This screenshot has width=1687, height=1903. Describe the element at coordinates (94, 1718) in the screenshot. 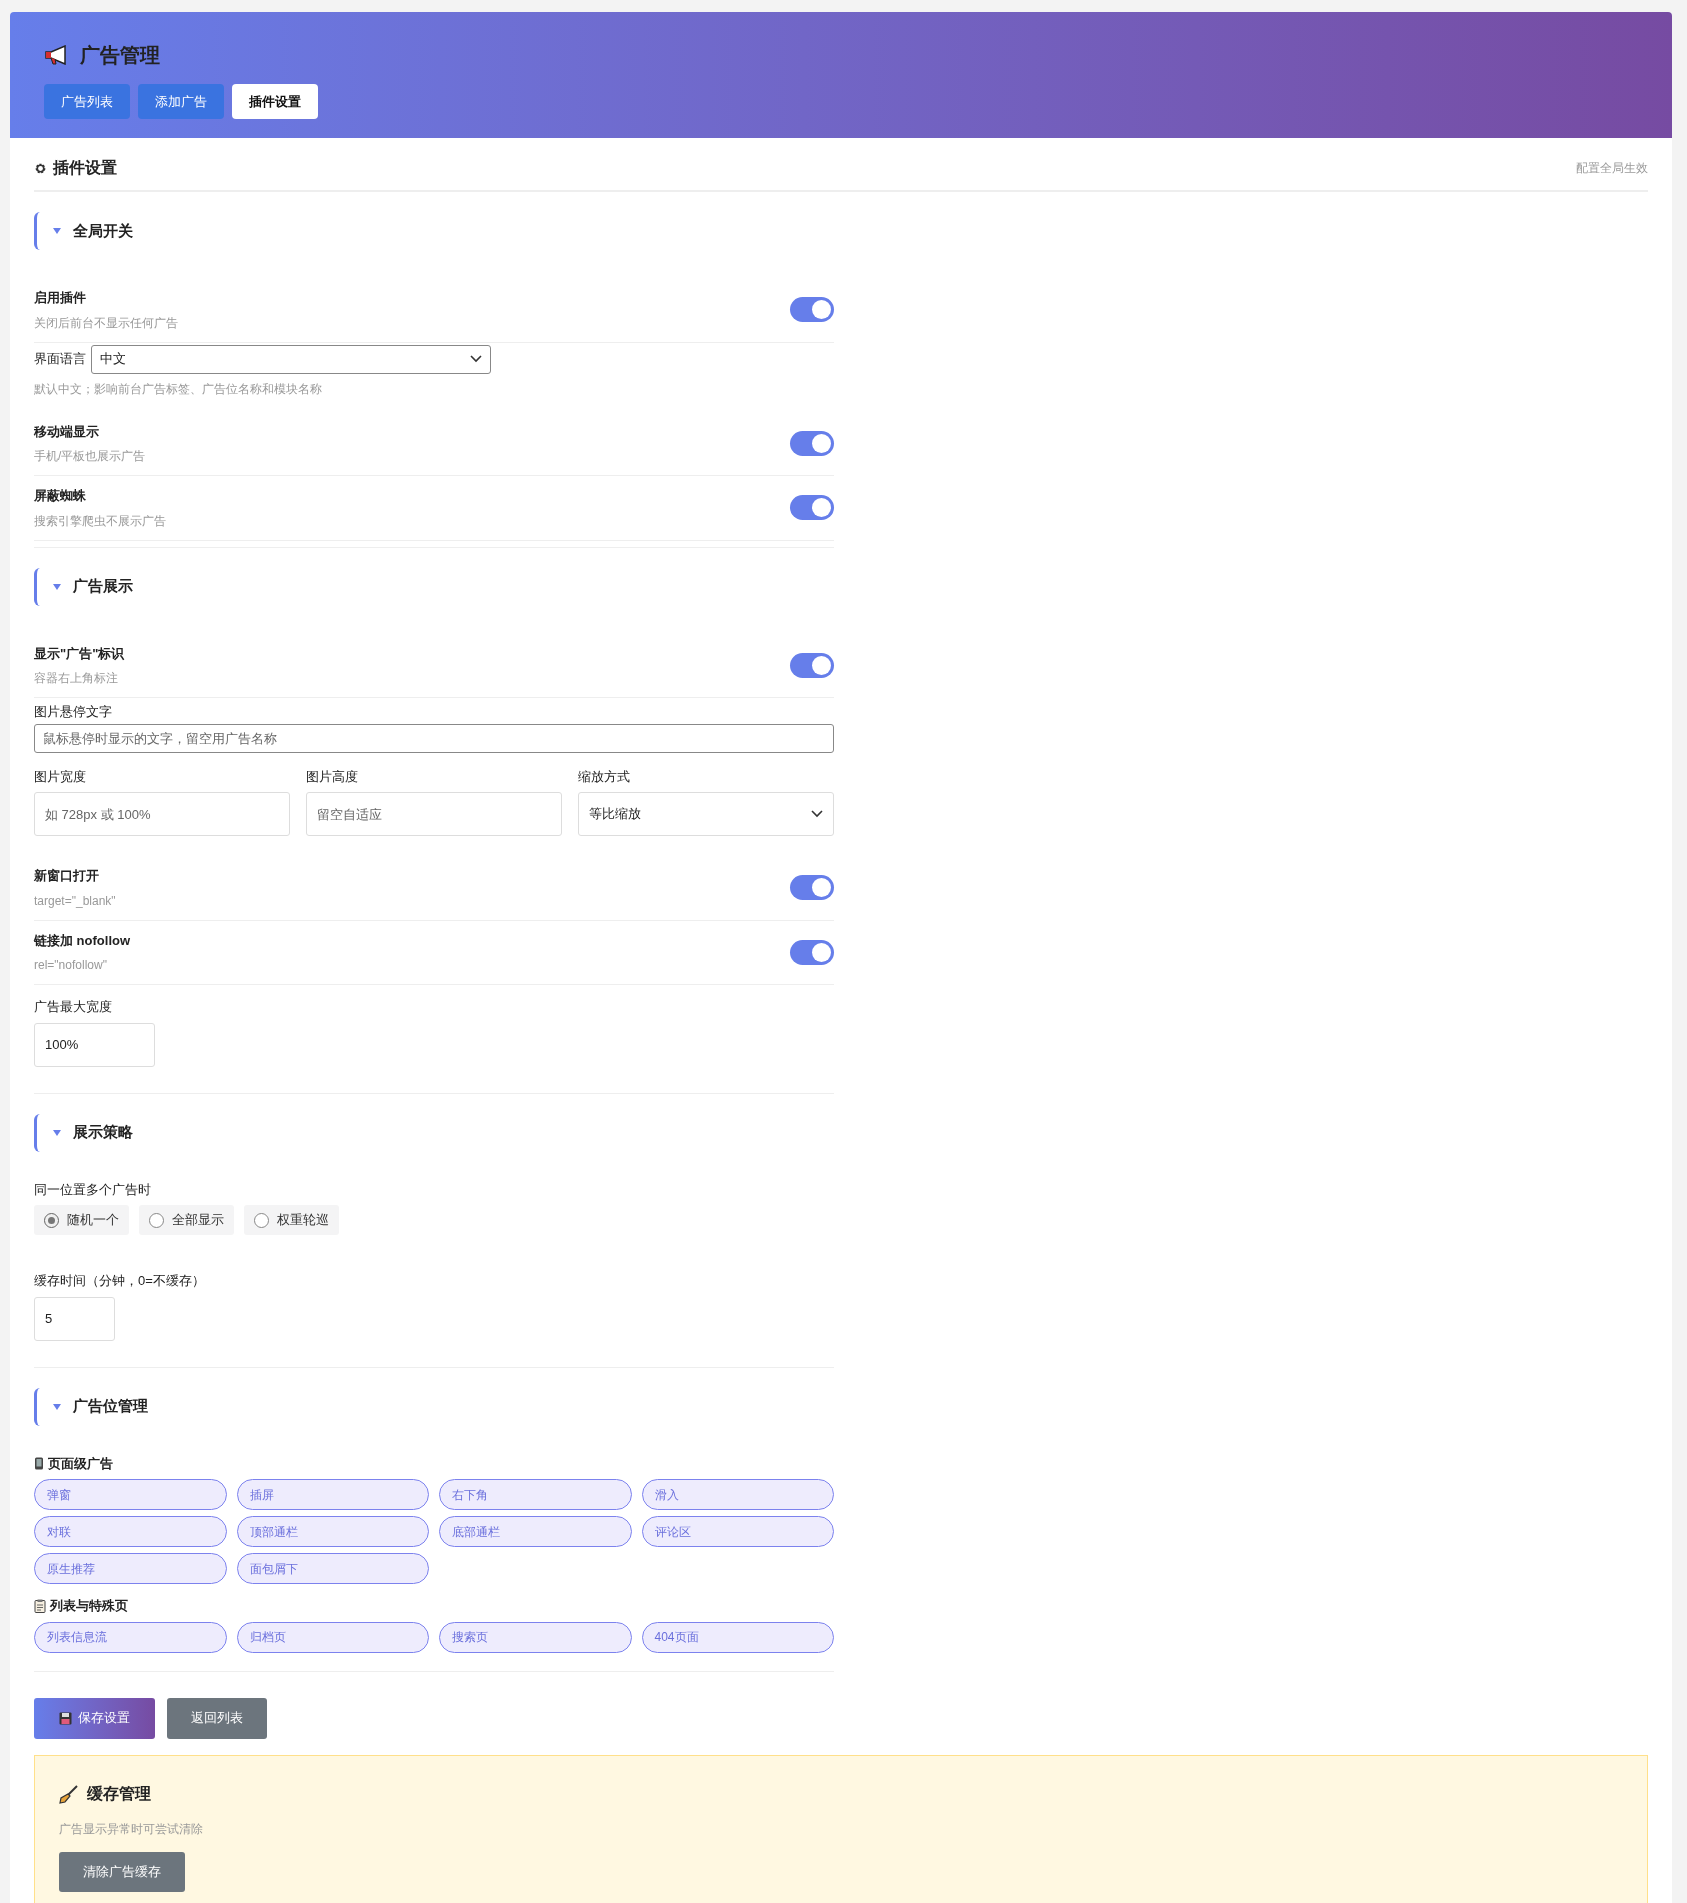

I see `save-button: 保存设置` at that location.